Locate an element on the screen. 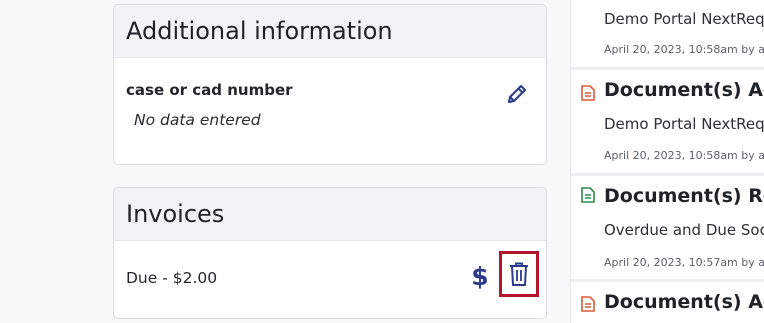  dollar-icon: $ is located at coordinates (480, 276).